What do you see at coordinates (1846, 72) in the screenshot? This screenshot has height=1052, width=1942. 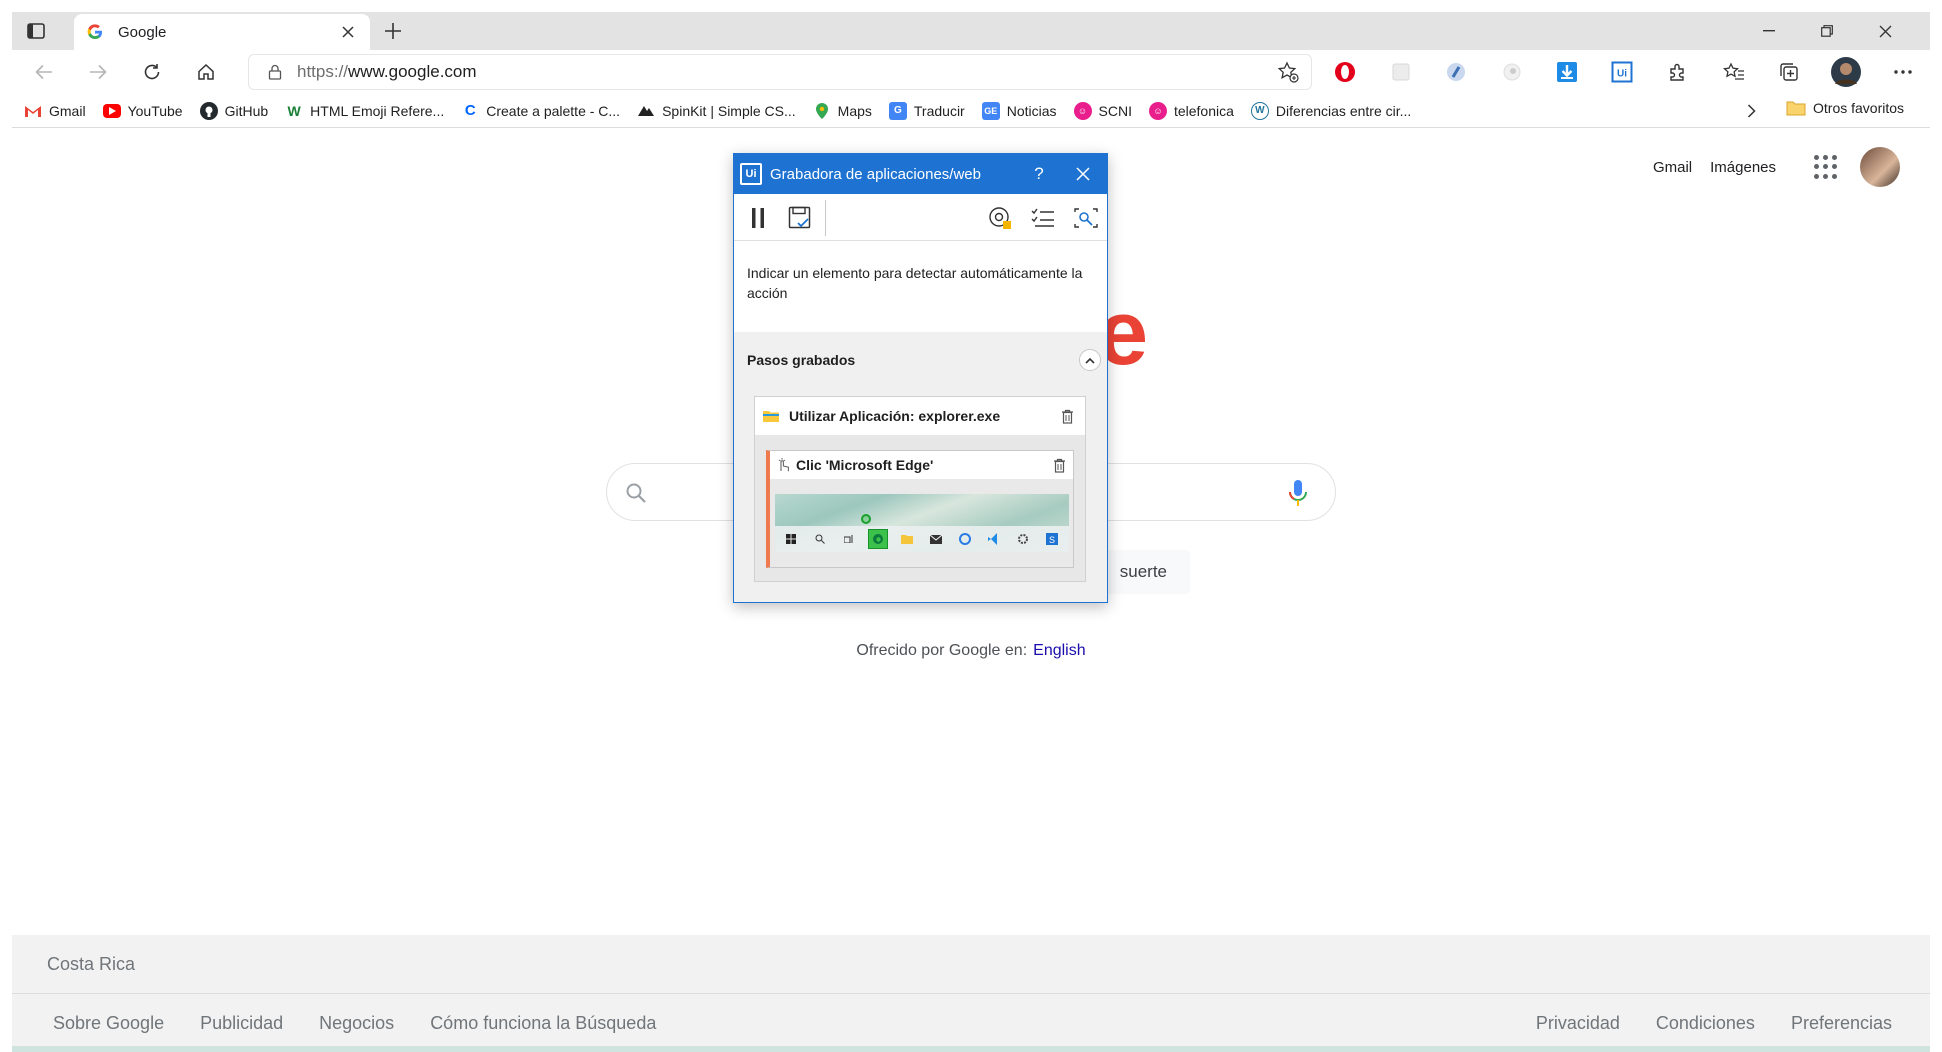 I see `profile-avatar` at bounding box center [1846, 72].